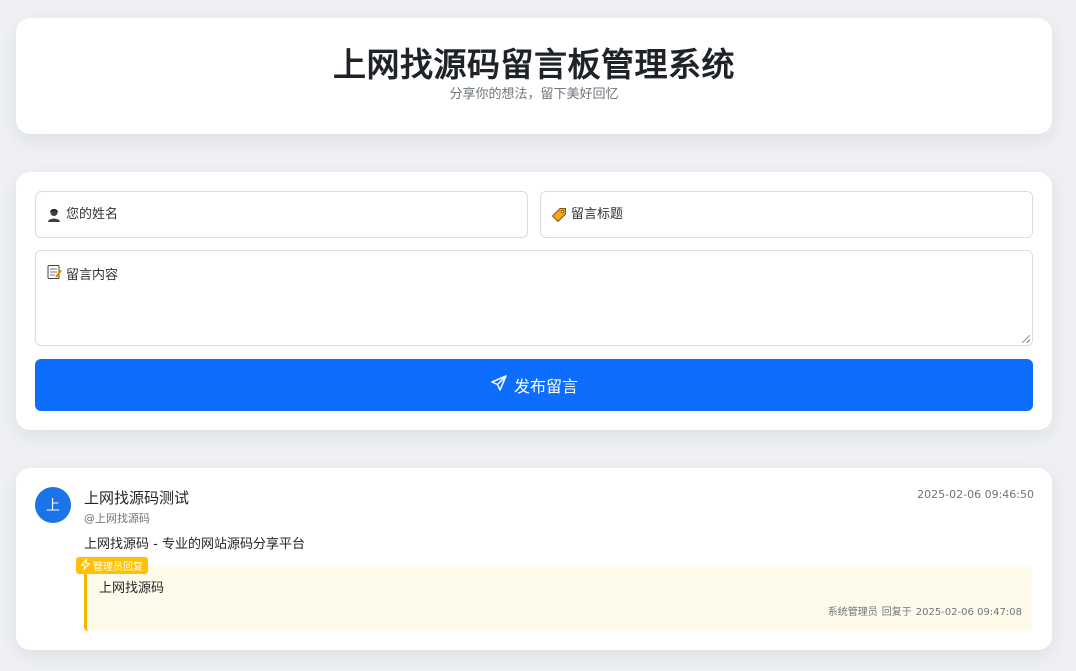 The width and height of the screenshot is (1076, 671). What do you see at coordinates (54, 215) in the screenshot?
I see `user-icon` at bounding box center [54, 215].